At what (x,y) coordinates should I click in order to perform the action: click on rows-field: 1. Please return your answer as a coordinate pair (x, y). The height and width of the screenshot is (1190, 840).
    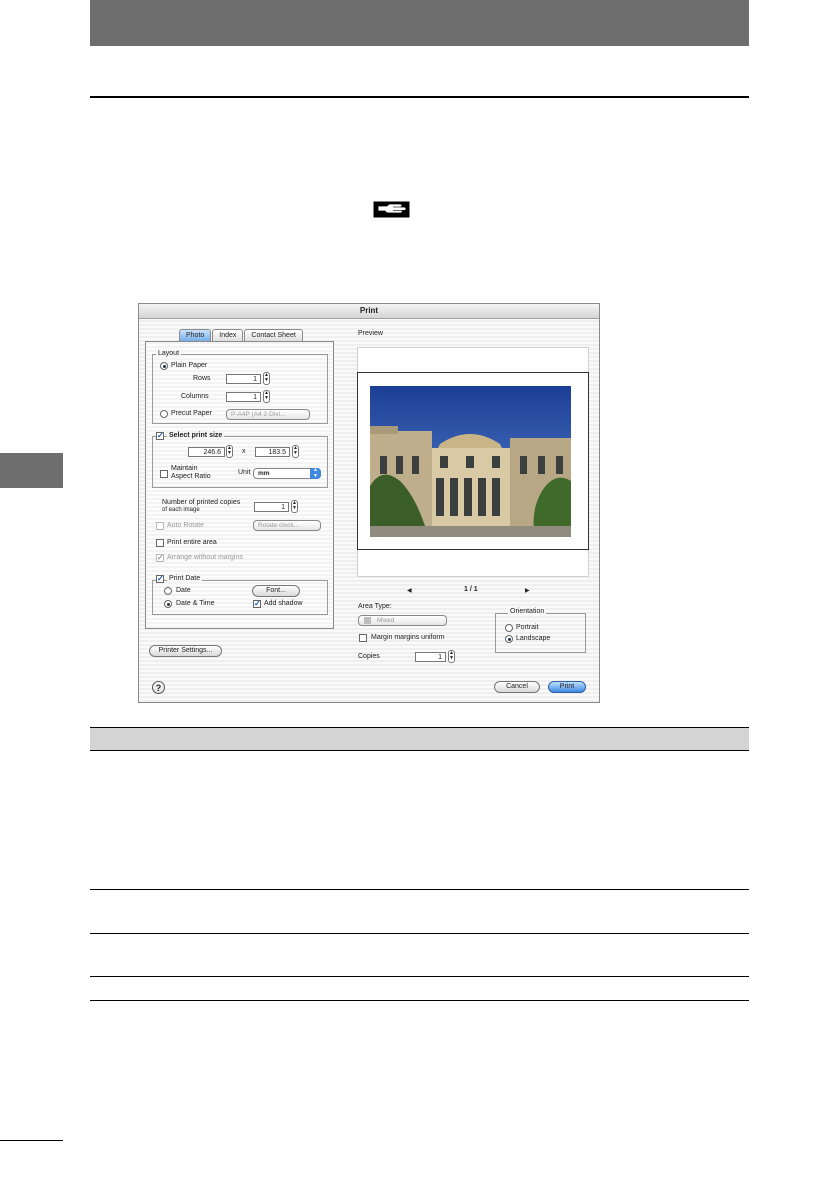
    Looking at the image, I should click on (243, 379).